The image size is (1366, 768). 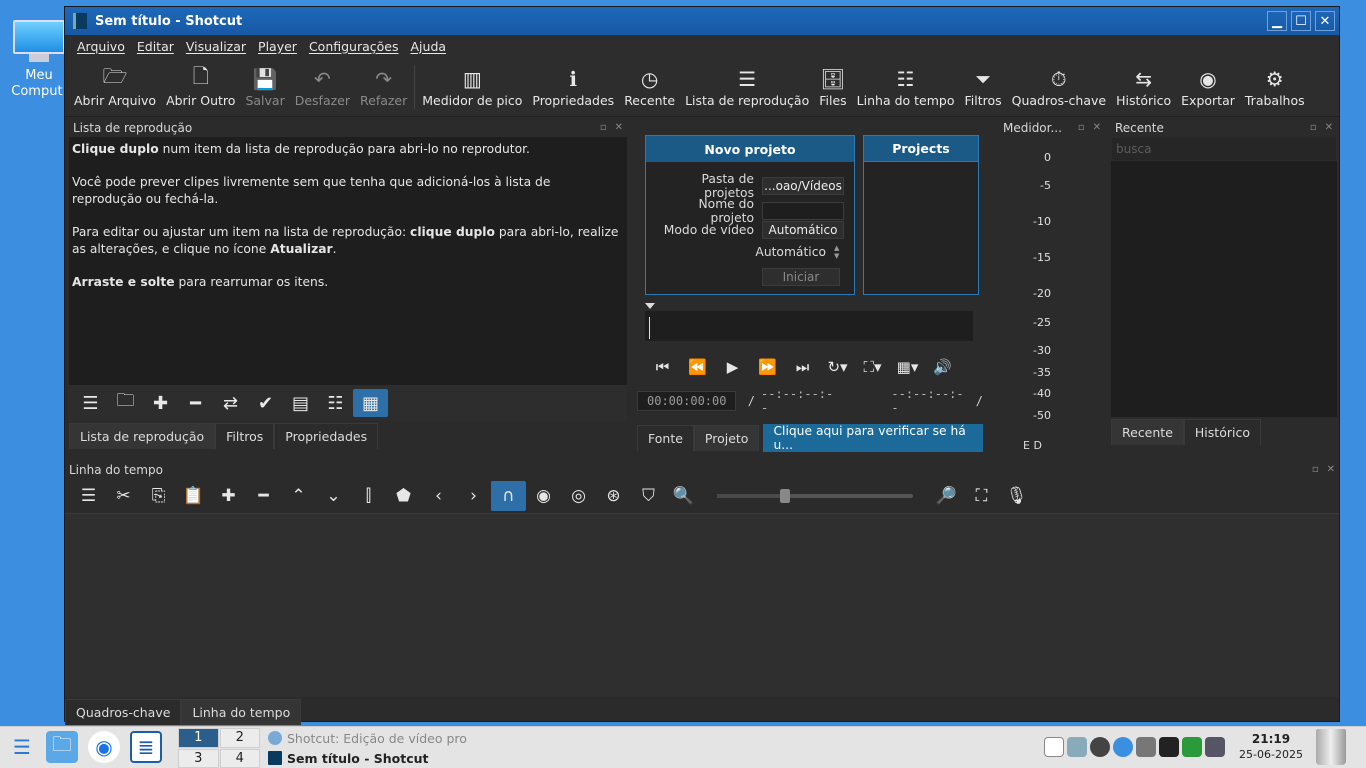 What do you see at coordinates (650, 306) in the screenshot?
I see `playhead-marker-icon` at bounding box center [650, 306].